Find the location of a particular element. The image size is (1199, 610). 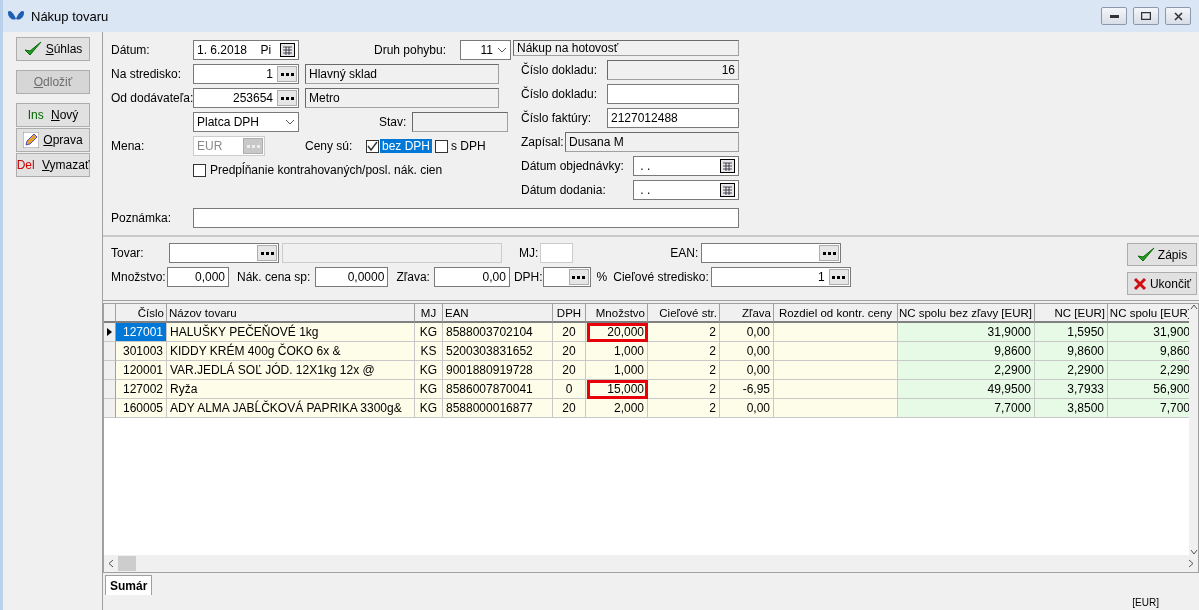

maximize-icon is located at coordinates (1146, 16).